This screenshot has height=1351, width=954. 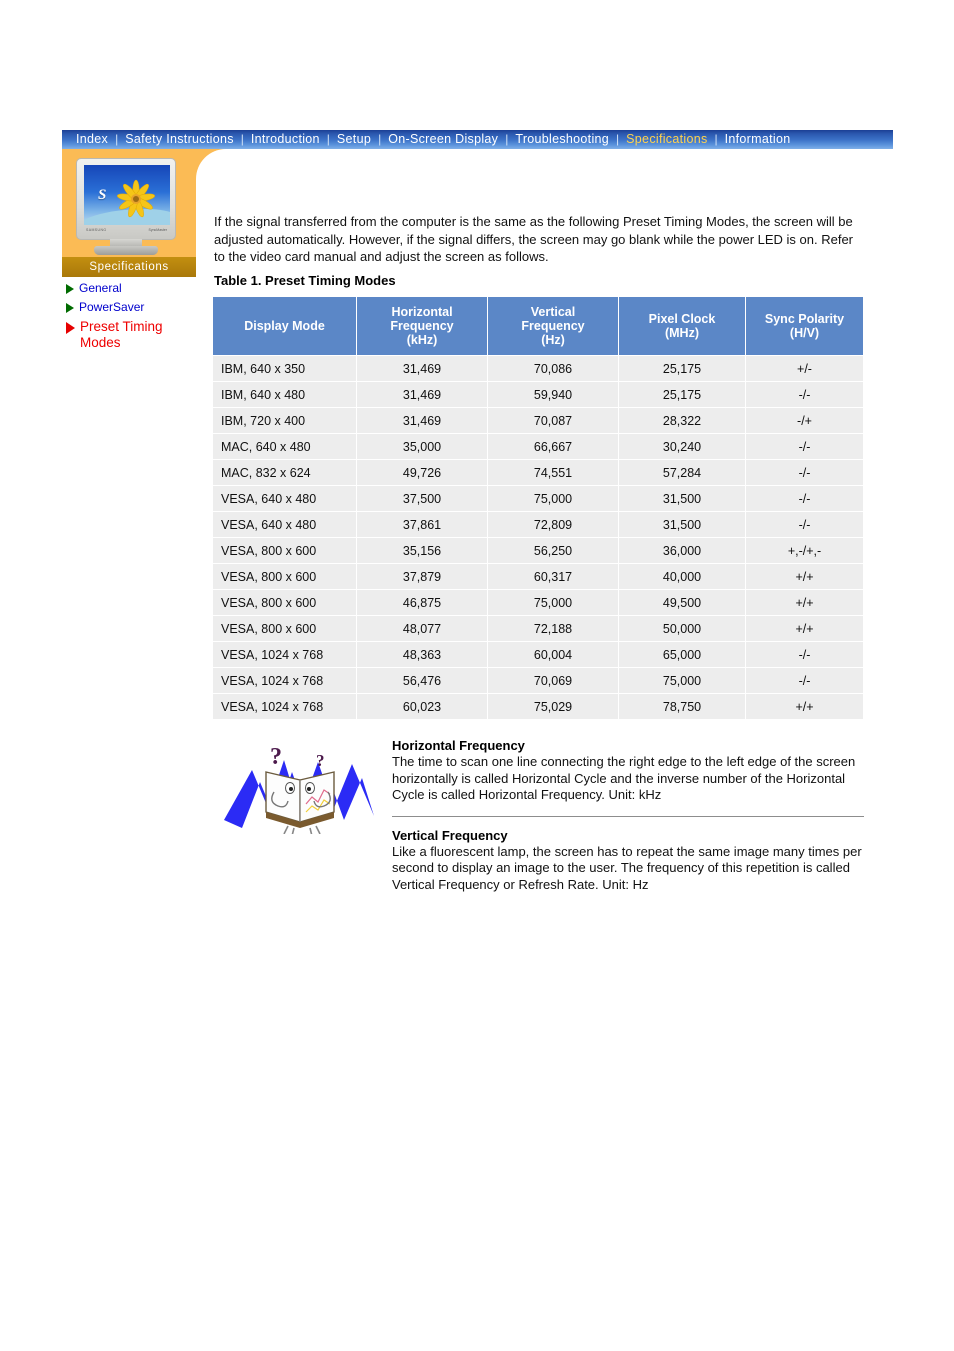 I want to click on cell-display-mode: VESA, 640 x 480, so click(x=284, y=524).